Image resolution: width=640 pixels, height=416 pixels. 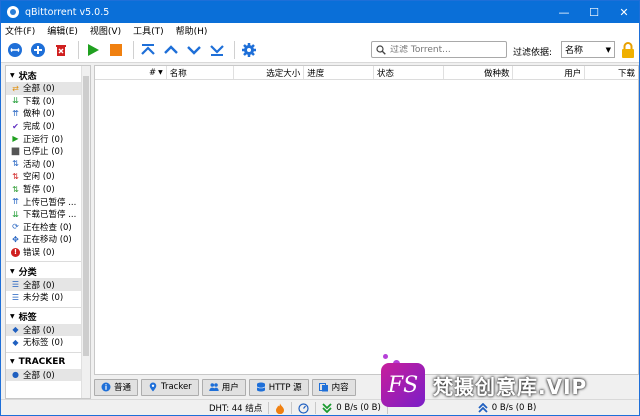 What do you see at coordinates (48, 88) in the screenshot?
I see `sidebar-item-status: ⇄ 全部 (0)` at bounding box center [48, 88].